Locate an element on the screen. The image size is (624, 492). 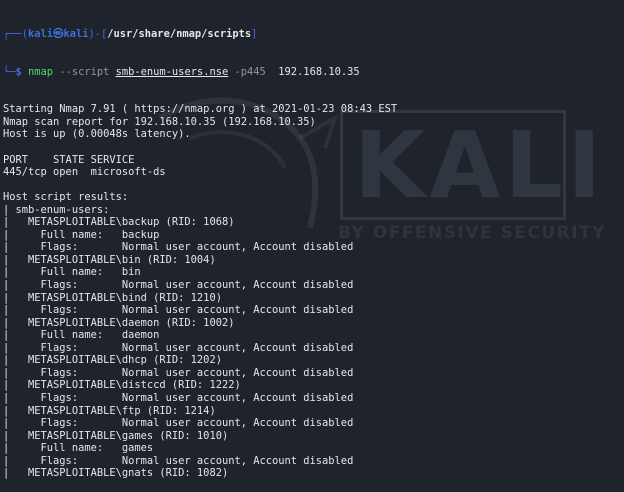
output-line: | smb-enum-users: is located at coordinates (56, 209).